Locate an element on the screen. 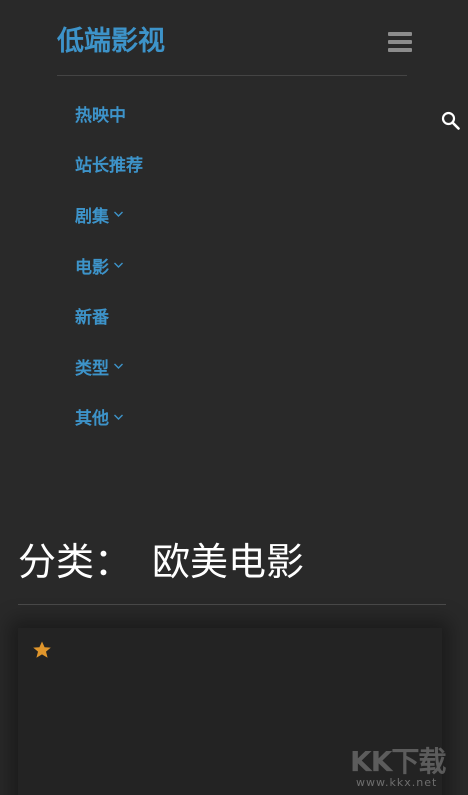 This screenshot has height=795, width=468. nav-item-label: 站长推荐 is located at coordinates (109, 166).